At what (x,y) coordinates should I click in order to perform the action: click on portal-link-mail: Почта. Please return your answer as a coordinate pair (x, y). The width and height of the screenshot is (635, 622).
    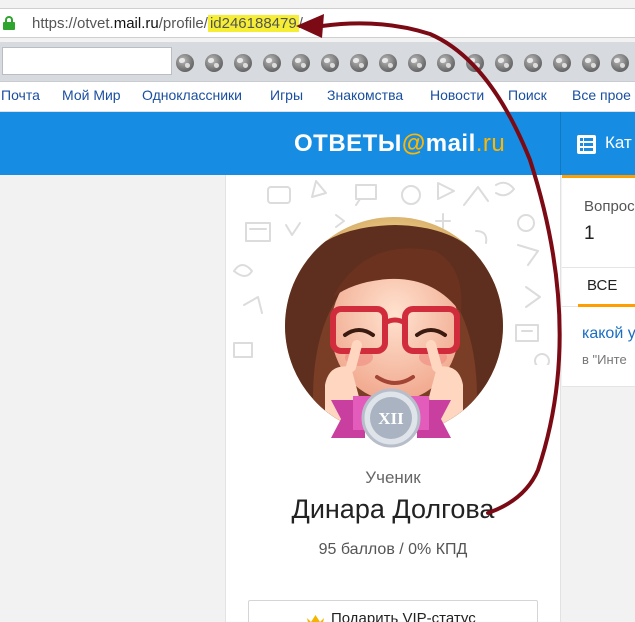
    Looking at the image, I should click on (20, 95).